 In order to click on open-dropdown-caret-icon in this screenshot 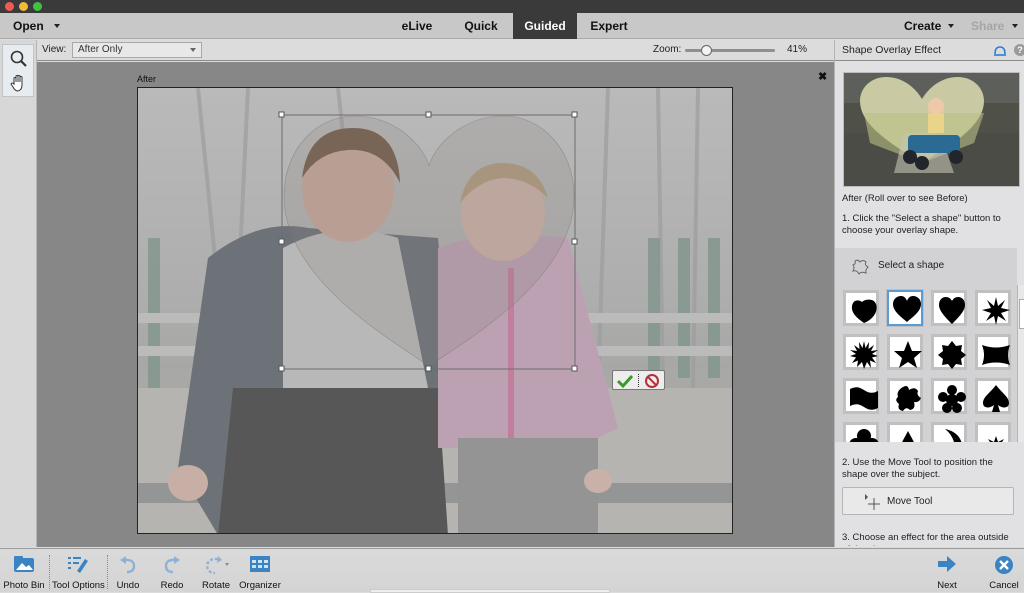, I will do `click(57, 26)`.